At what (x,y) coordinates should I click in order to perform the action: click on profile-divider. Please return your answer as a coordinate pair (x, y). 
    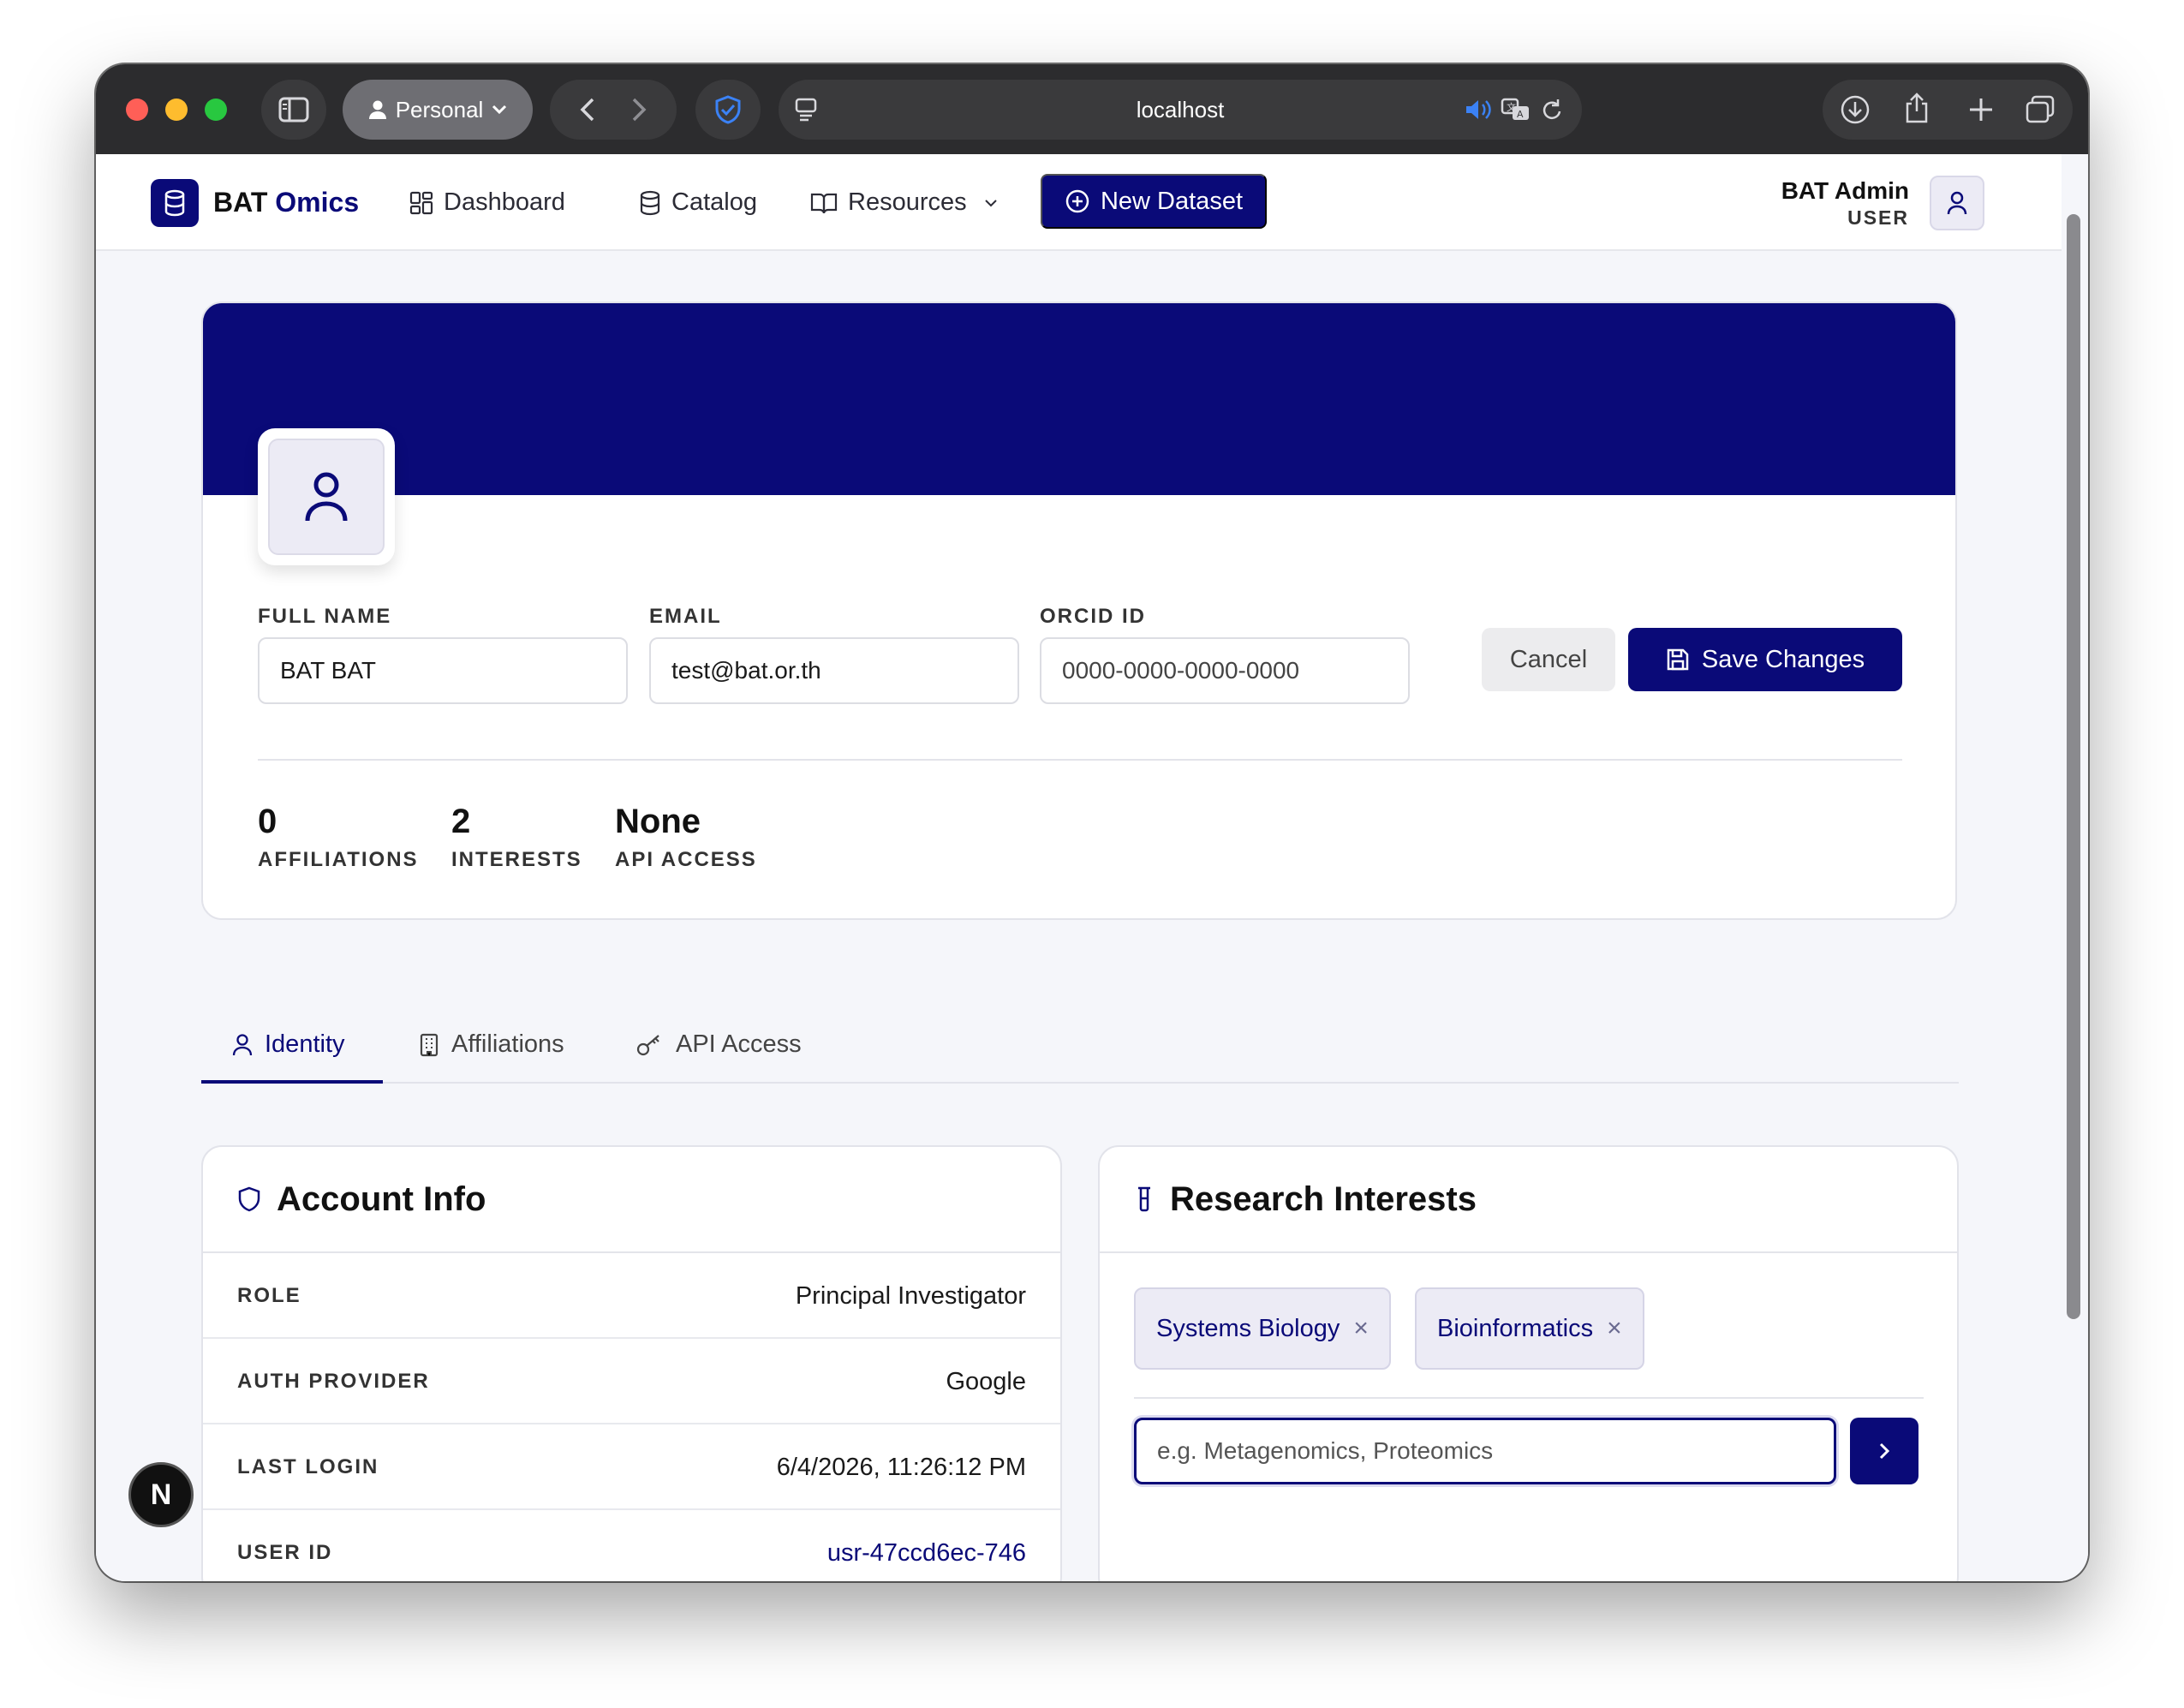
    Looking at the image, I should click on (1080, 760).